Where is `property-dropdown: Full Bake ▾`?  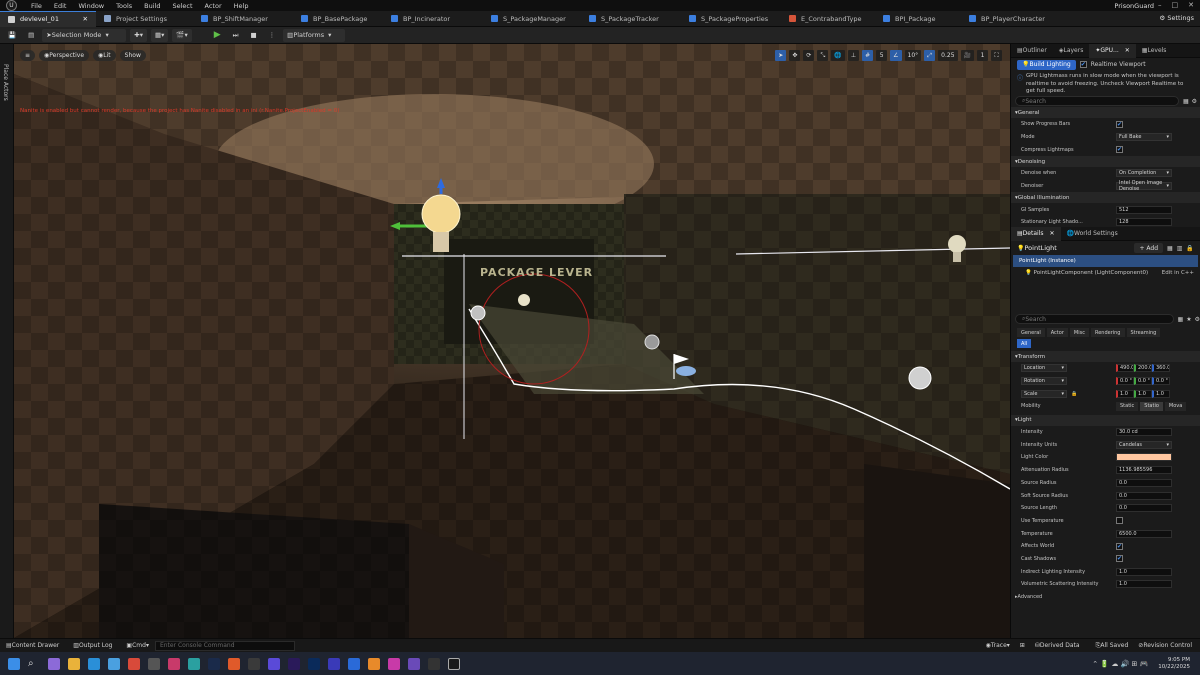
property-dropdown: Full Bake ▾ is located at coordinates (1144, 137).